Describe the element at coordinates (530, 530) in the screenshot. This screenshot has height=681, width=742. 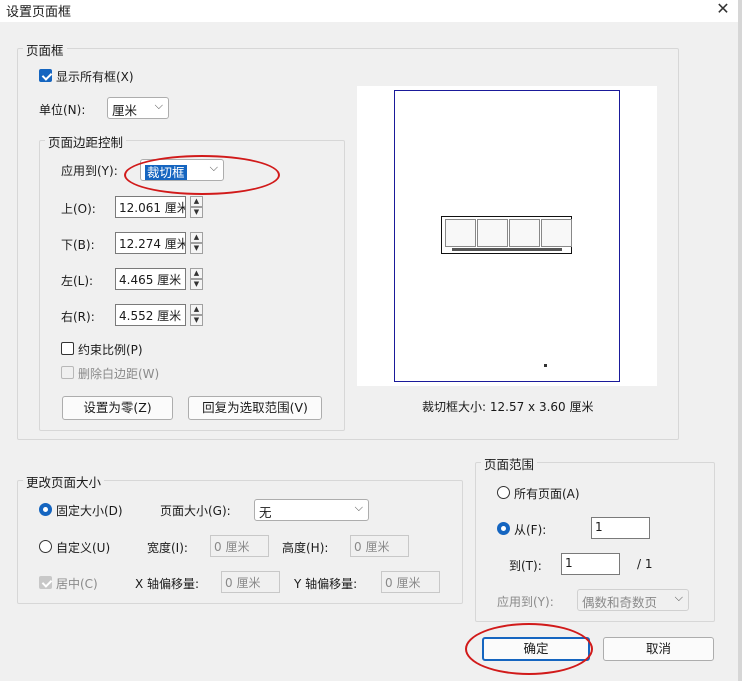
I see `from-label: 从(F):` at that location.